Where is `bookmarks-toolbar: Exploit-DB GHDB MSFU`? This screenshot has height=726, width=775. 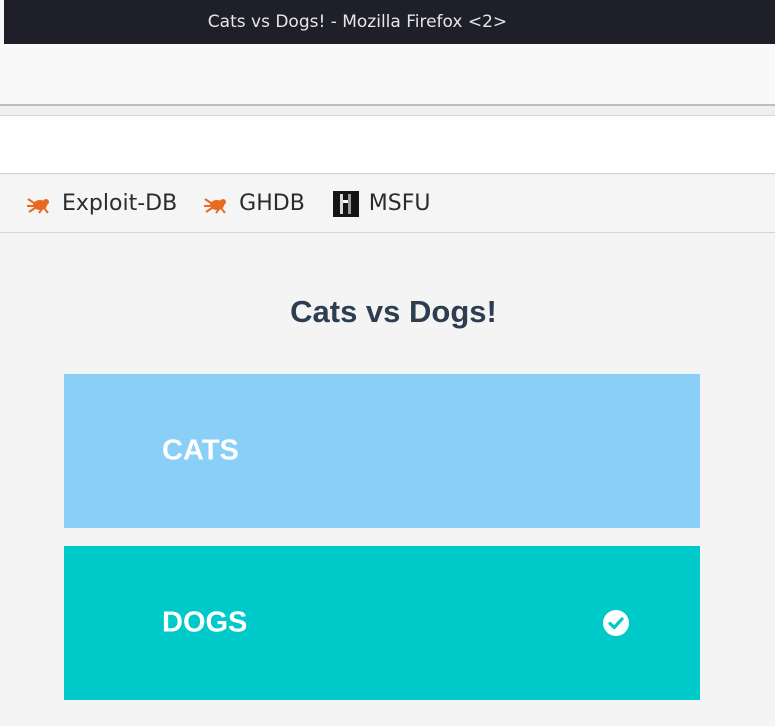 bookmarks-toolbar: Exploit-DB GHDB MSFU is located at coordinates (387, 204).